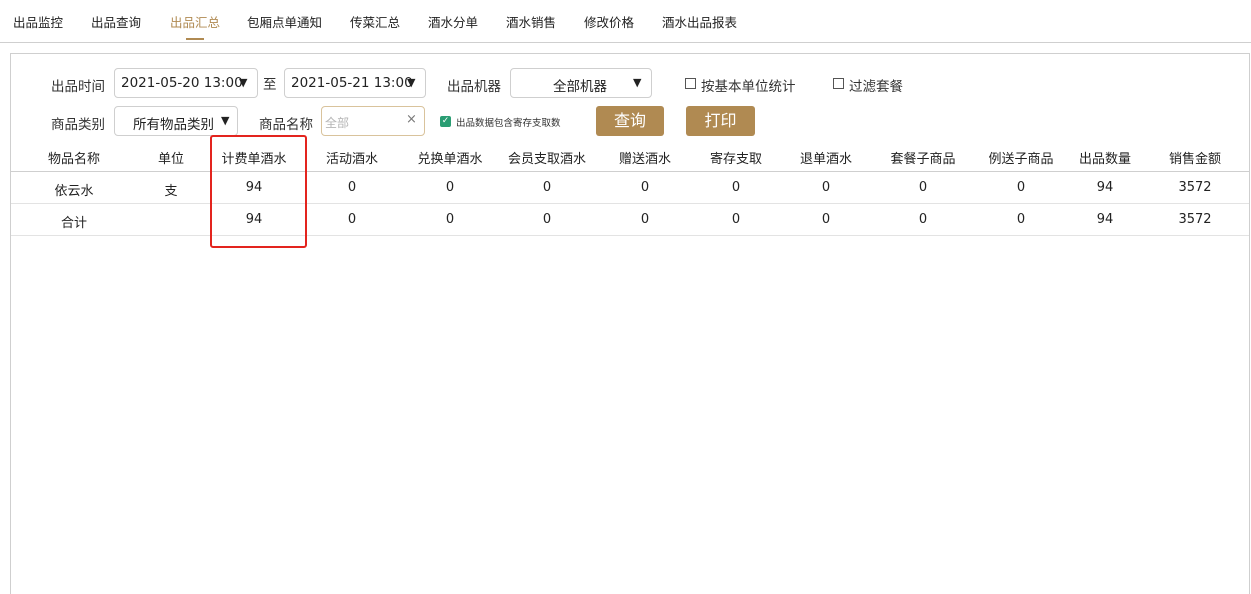 The image size is (1251, 594). I want to click on base-unit-checkbox, so click(690, 83).